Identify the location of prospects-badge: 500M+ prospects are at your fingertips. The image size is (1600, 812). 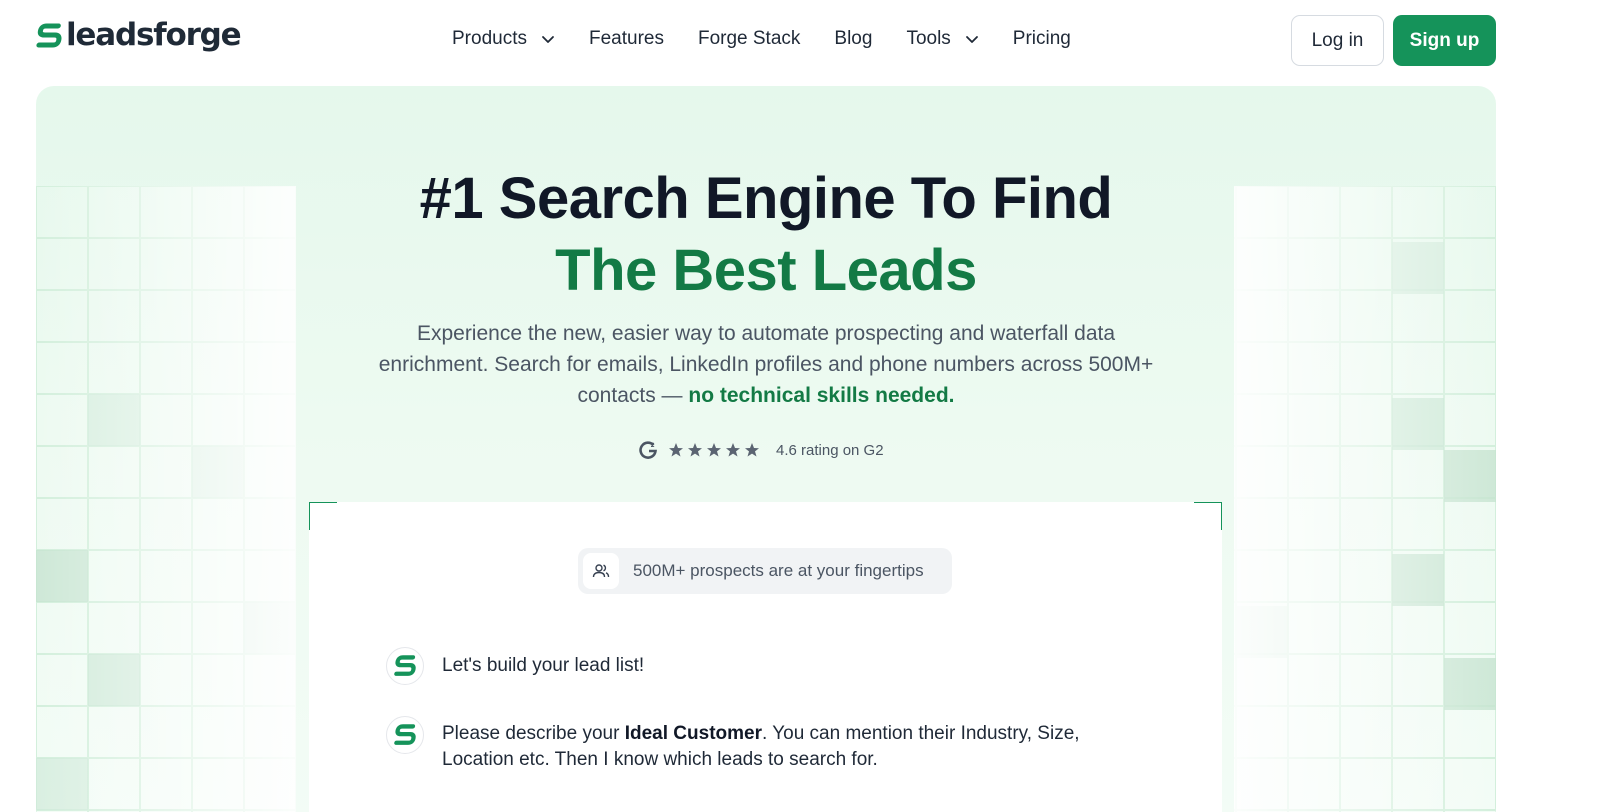
(765, 571).